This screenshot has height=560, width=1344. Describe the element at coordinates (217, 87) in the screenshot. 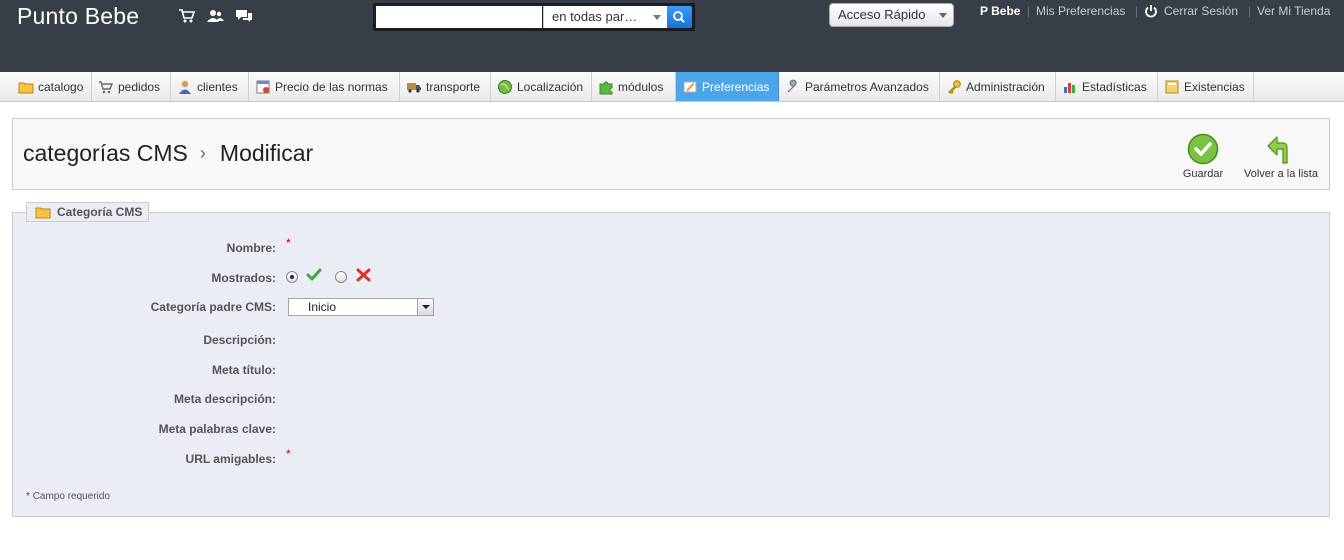

I see `menu-item-label: clientes` at that location.